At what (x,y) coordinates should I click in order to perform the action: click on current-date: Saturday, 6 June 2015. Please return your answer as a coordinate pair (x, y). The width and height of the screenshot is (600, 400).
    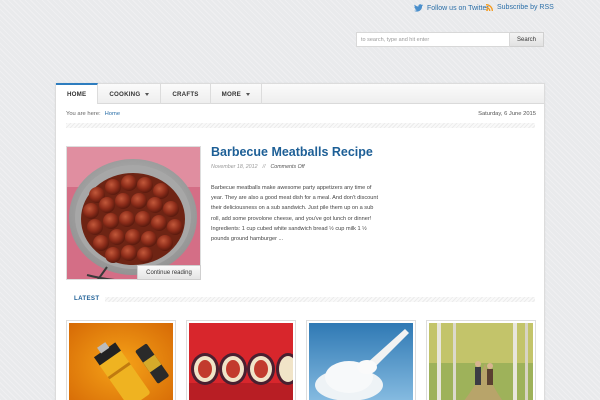
    Looking at the image, I should click on (507, 114).